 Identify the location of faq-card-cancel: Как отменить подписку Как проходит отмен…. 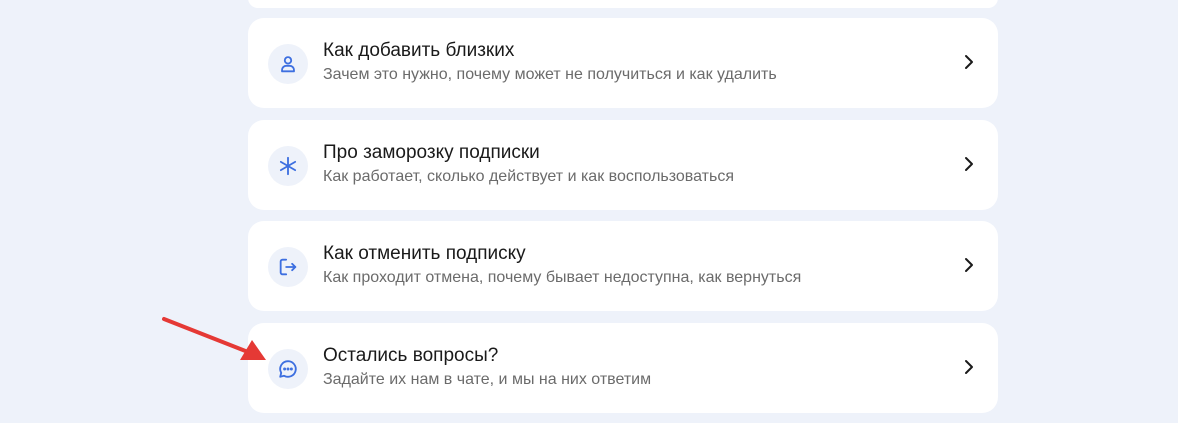
(623, 266).